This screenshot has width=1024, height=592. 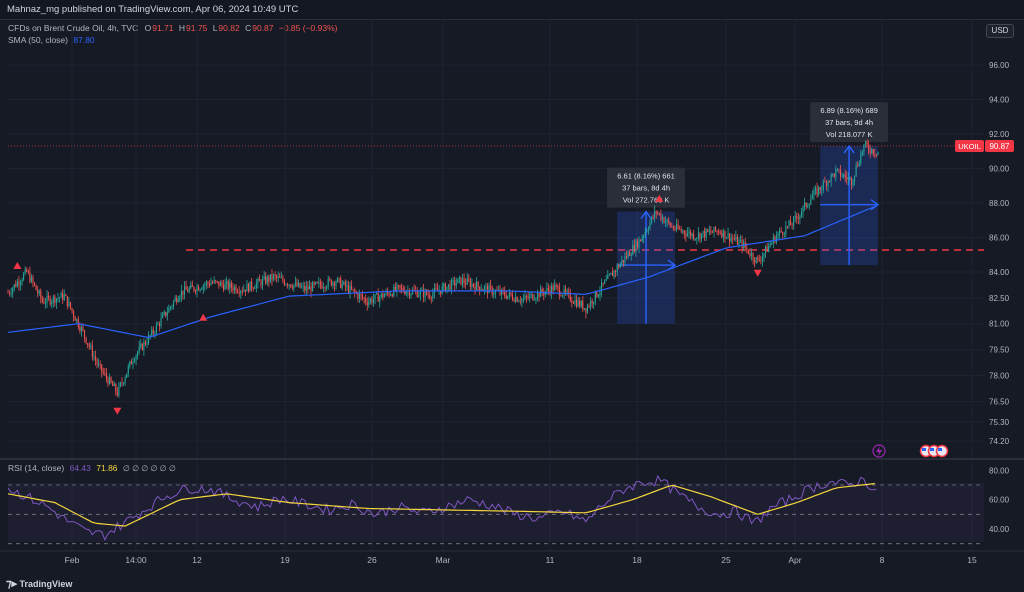 I want to click on rsi-ma-value: 71.86, so click(x=107, y=468).